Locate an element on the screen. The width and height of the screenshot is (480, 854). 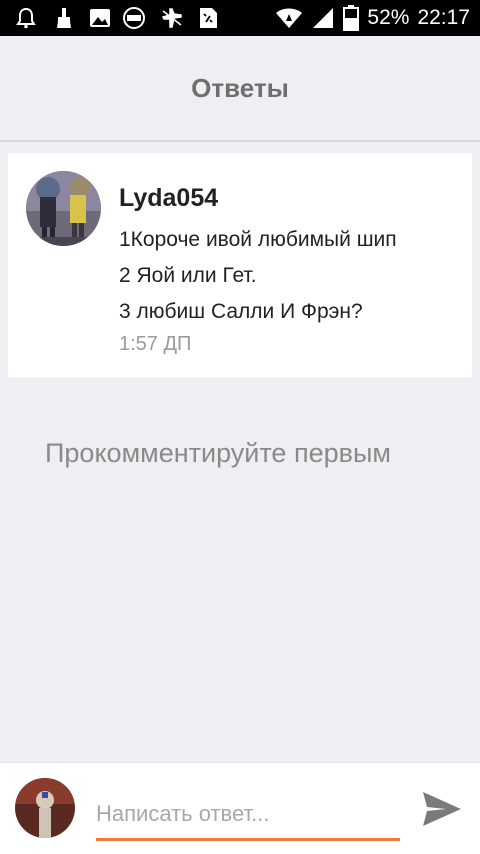
author-name: Lyda054 is located at coordinates (168, 198).